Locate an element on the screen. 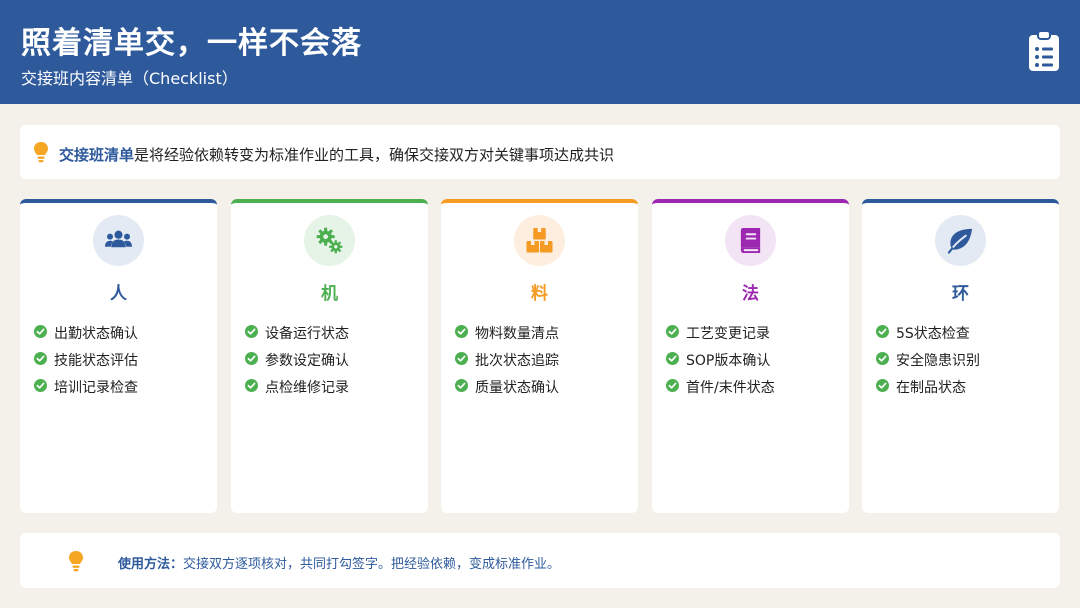 The image size is (1080, 608). checklist-item: 技能状态评估 is located at coordinates (86, 363).